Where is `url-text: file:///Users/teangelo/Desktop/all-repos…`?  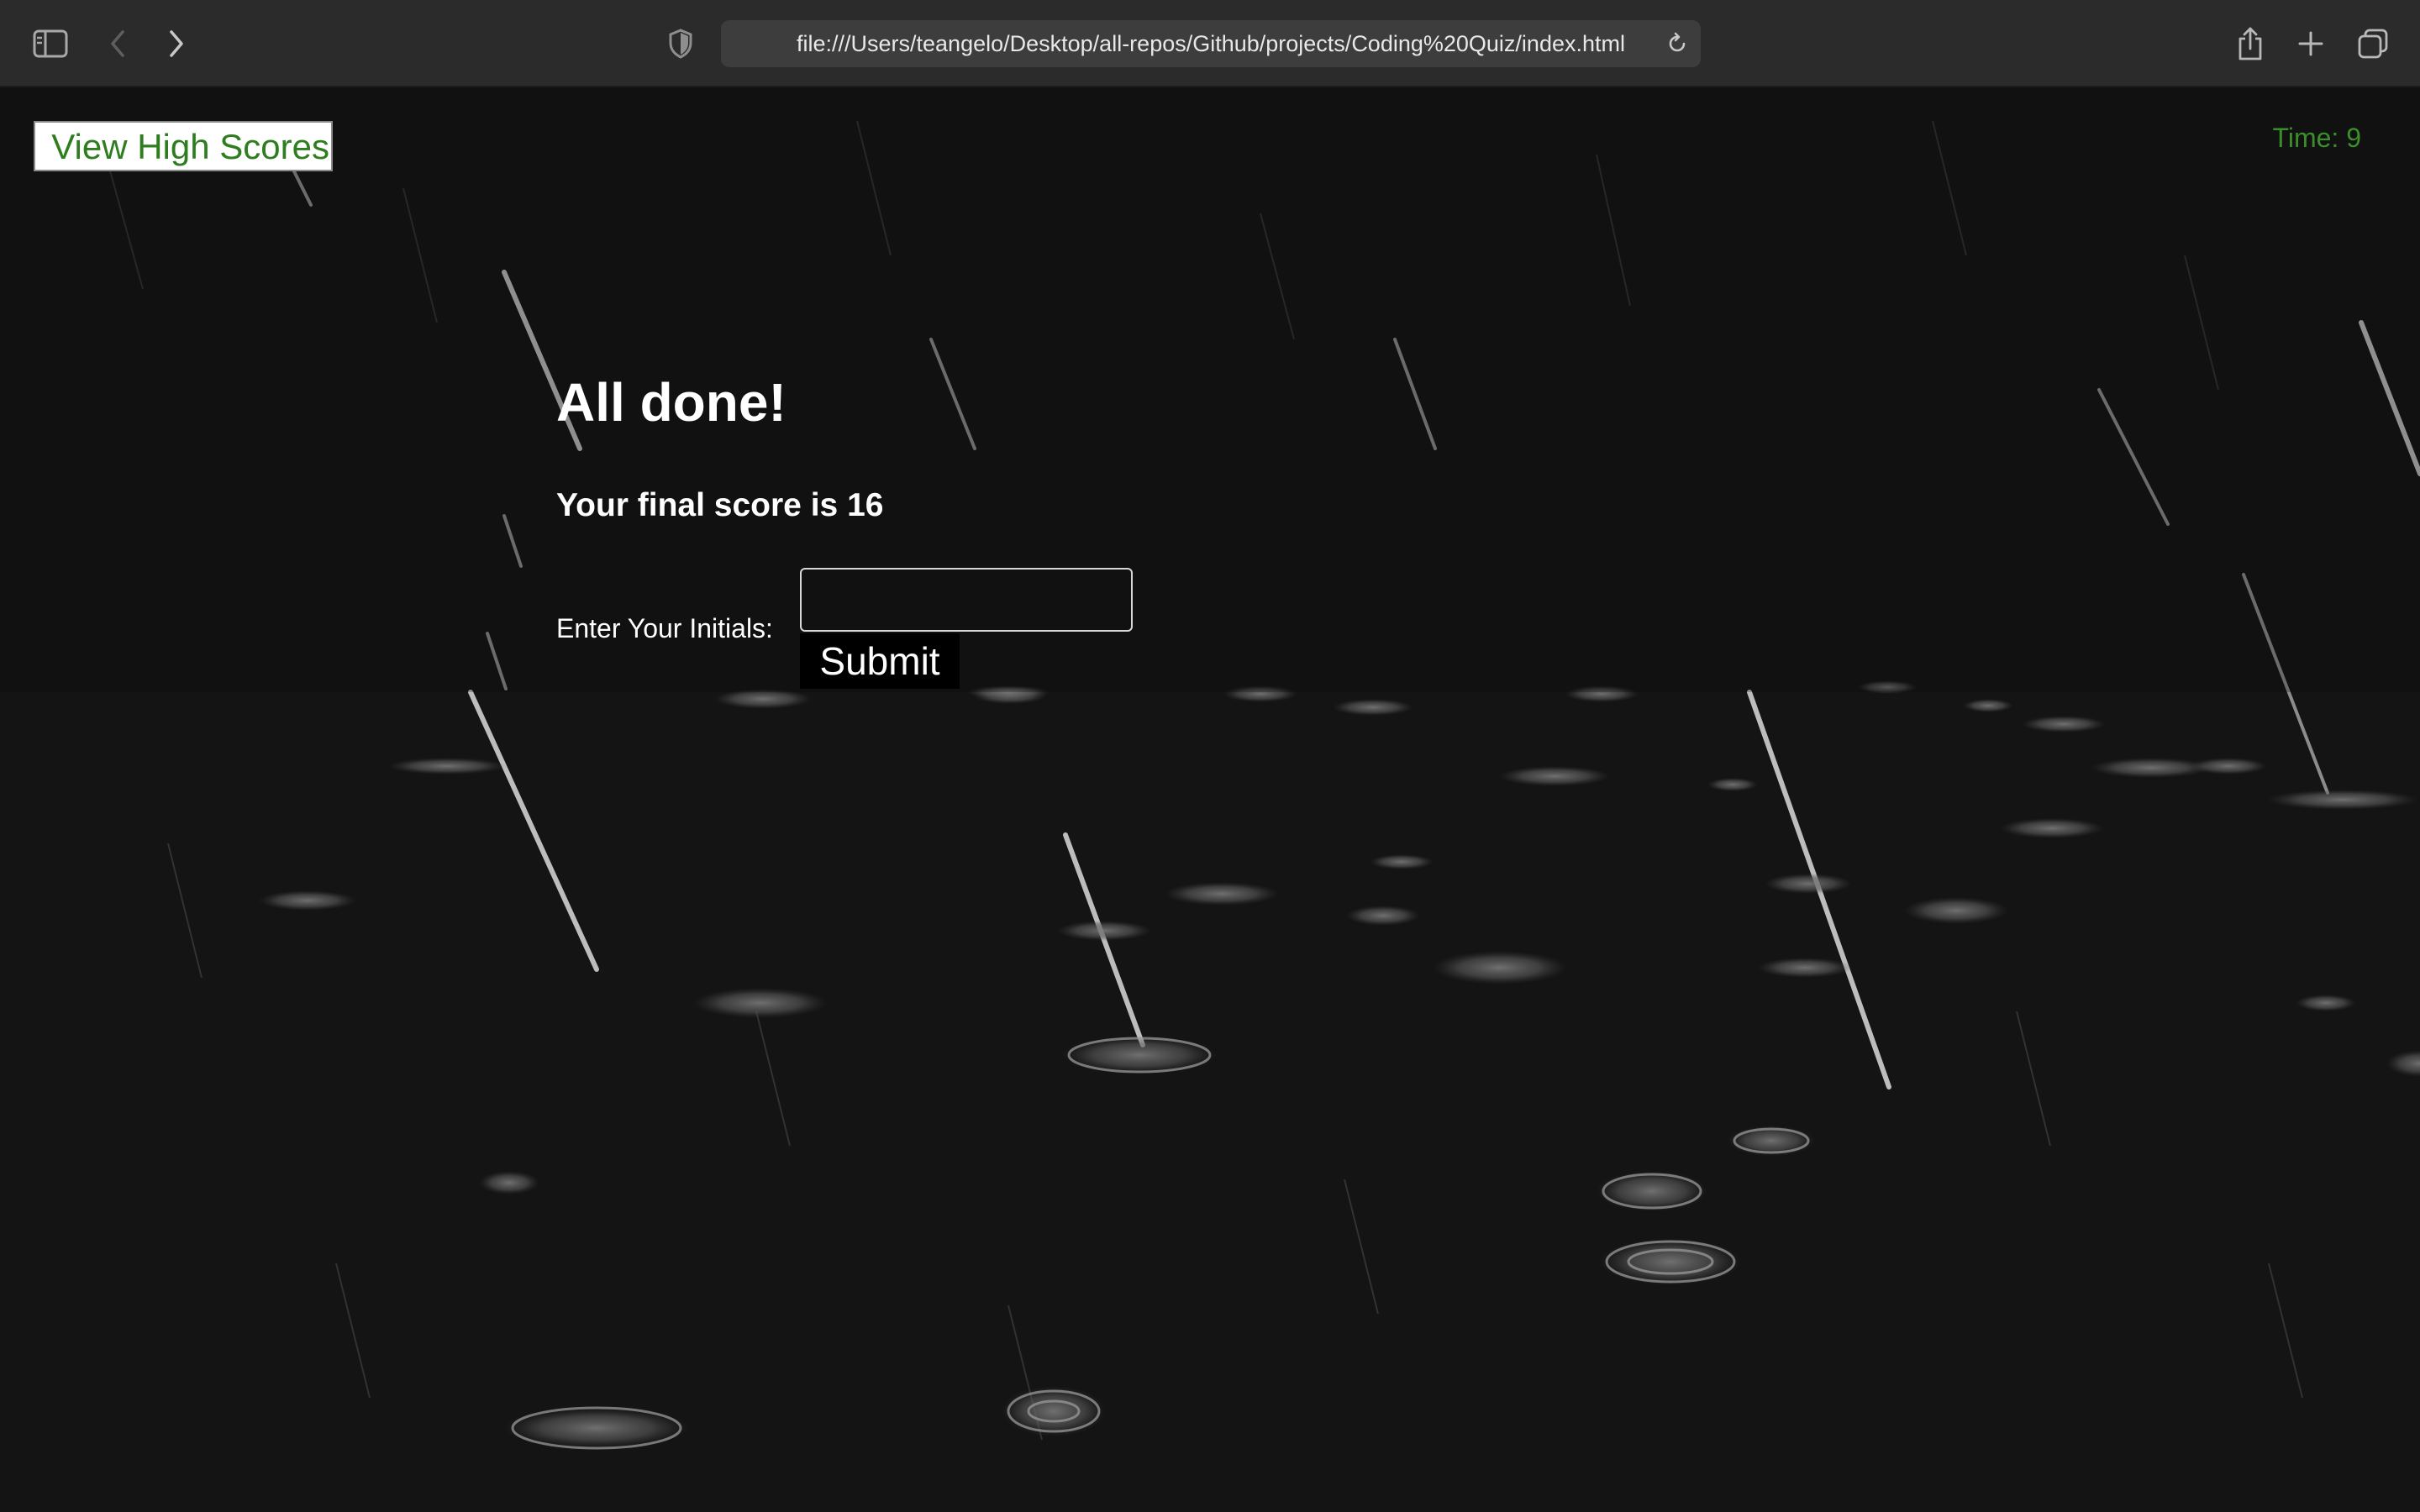
url-text: file:///Users/teangelo/Desktop/all-repos… is located at coordinates (1211, 43).